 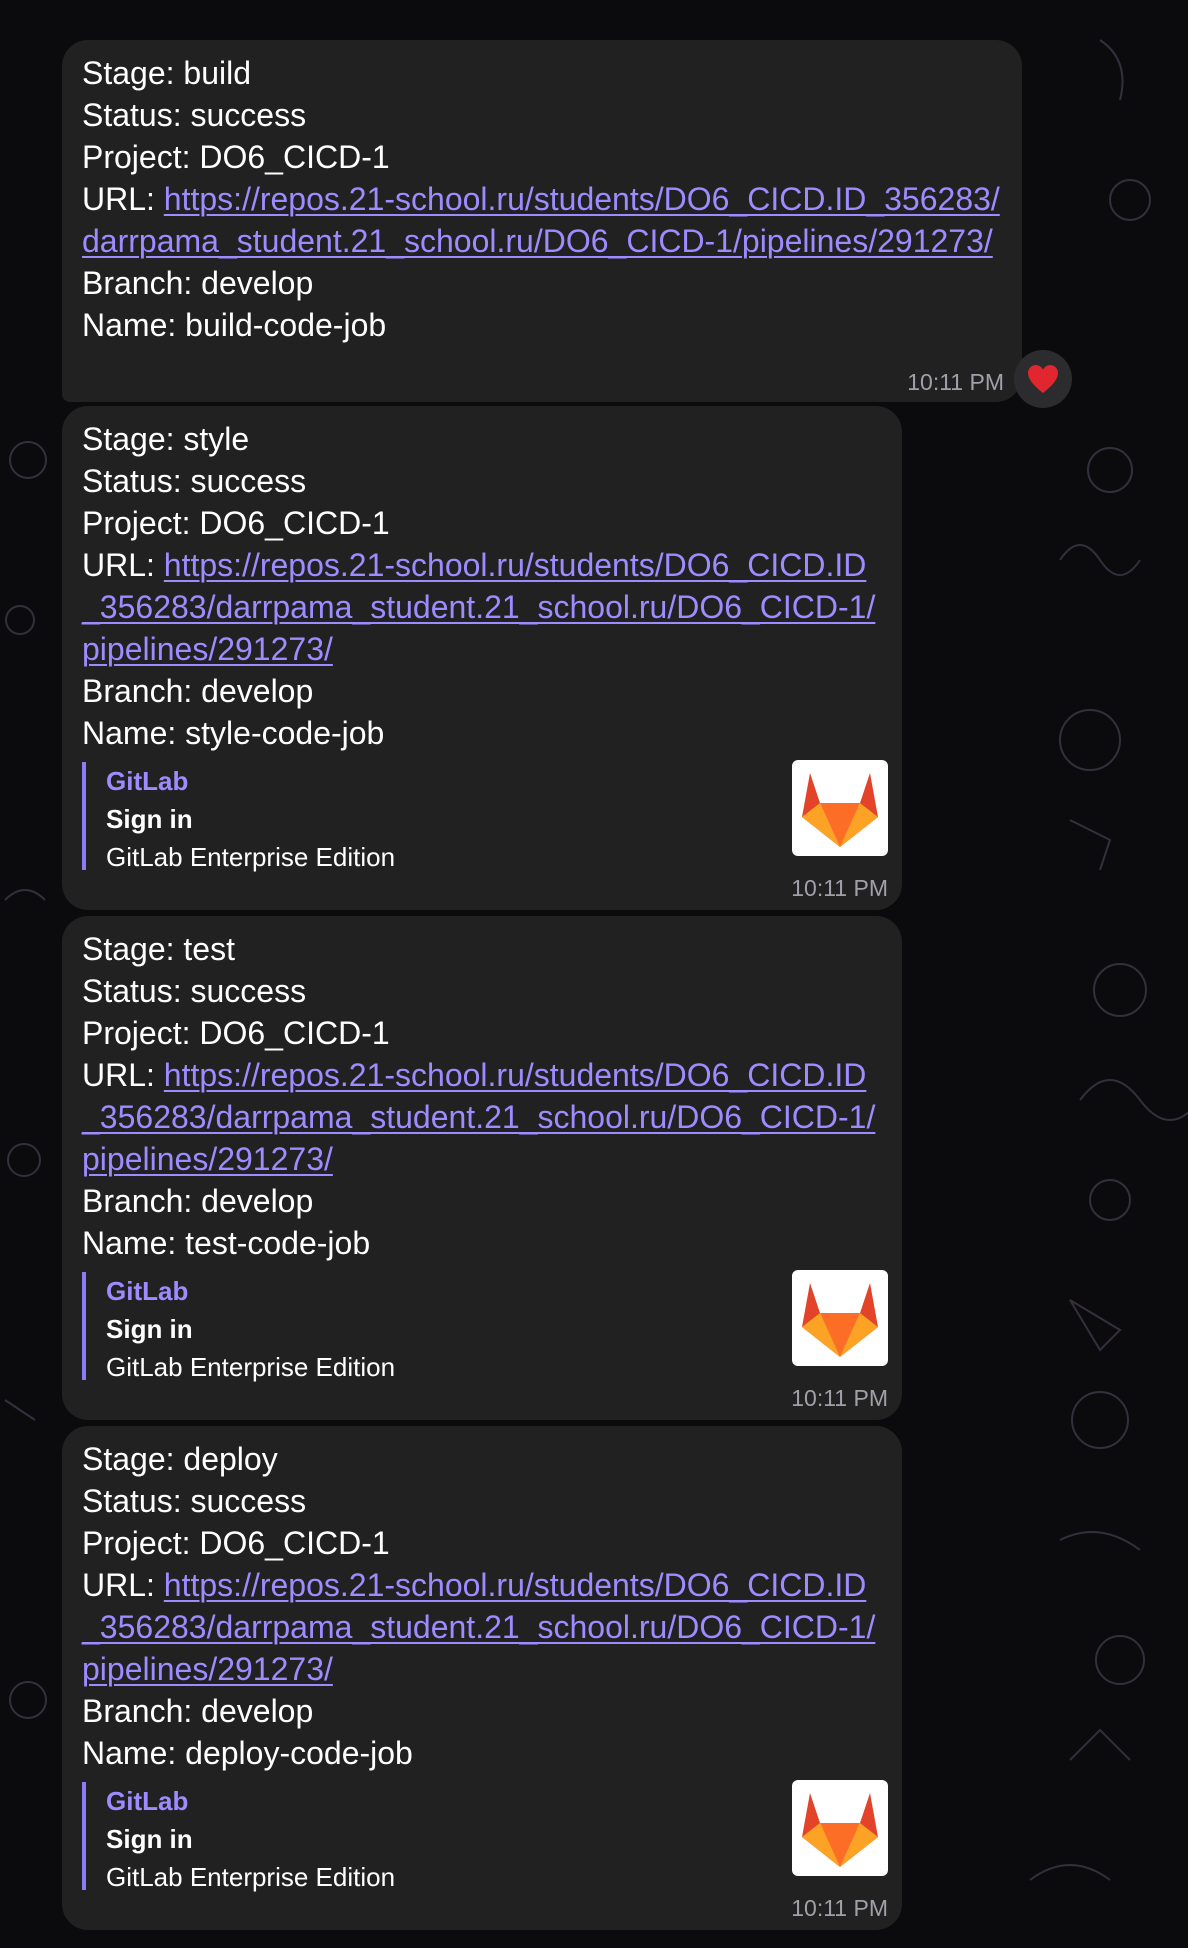 I want to click on message-stage: Stage: build, so click(x=167, y=73).